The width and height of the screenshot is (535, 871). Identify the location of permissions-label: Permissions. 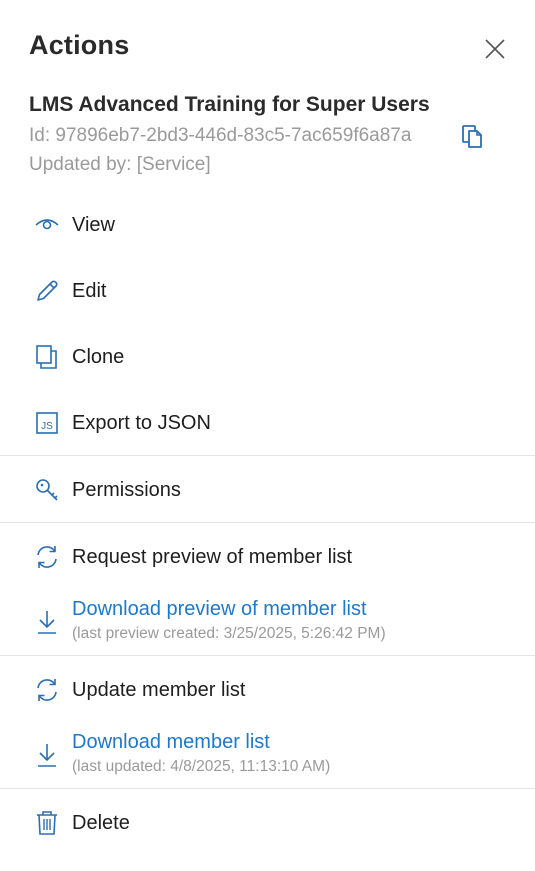
(126, 489).